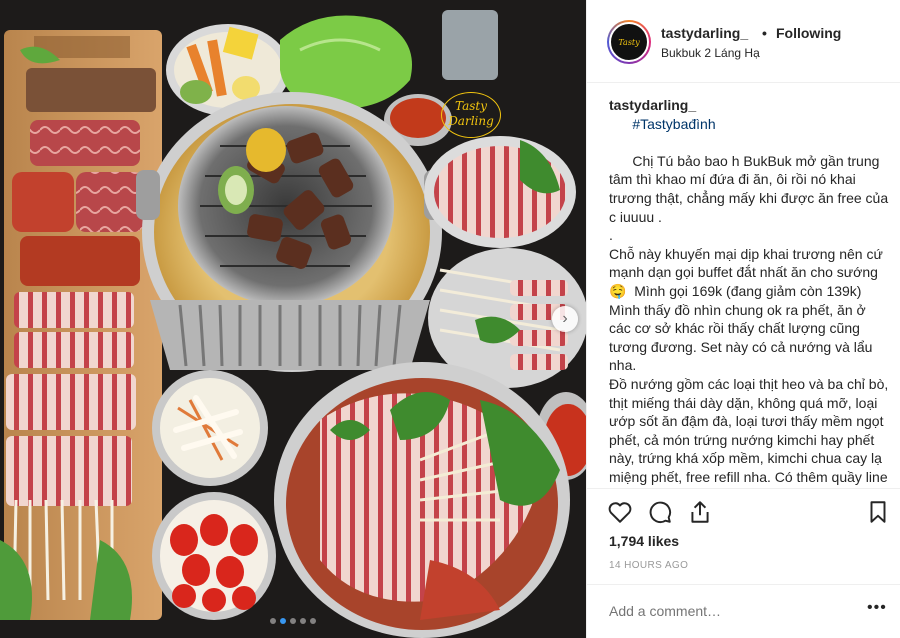 Image resolution: width=900 pixels, height=638 pixels. Describe the element at coordinates (710, 53) in the screenshot. I see `post-location: Bukbuk 2 Láng Hạ` at that location.